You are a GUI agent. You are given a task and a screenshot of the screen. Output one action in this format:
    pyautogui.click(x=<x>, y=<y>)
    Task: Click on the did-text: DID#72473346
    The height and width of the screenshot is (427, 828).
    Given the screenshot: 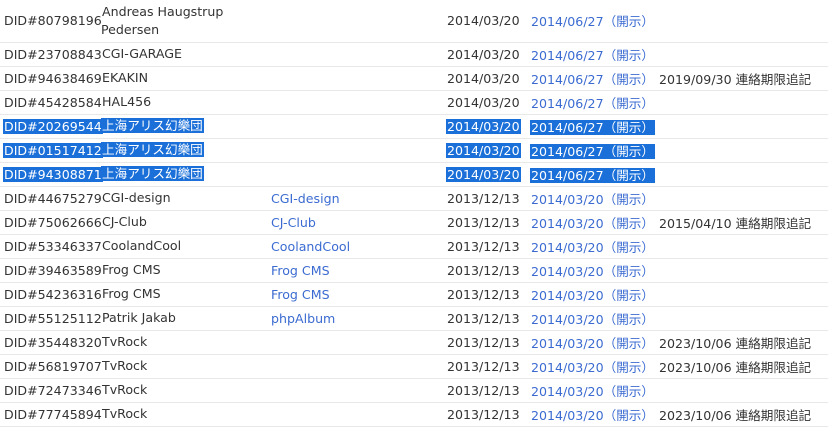 What is the action you would take?
    pyautogui.click(x=53, y=390)
    